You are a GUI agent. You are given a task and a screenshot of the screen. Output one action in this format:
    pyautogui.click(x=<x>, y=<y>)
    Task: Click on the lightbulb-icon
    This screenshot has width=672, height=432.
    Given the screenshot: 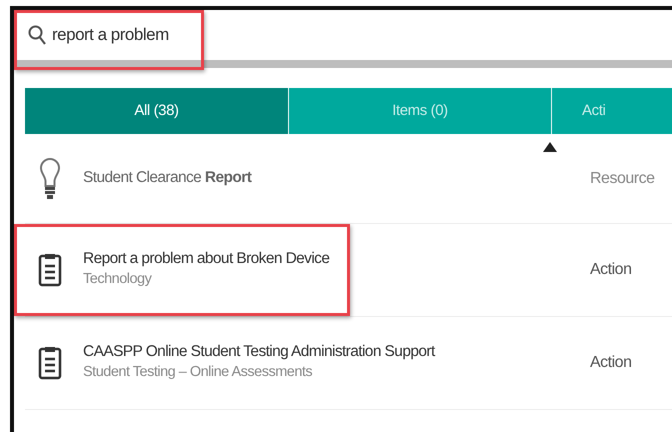 What is the action you would take?
    pyautogui.click(x=50, y=178)
    